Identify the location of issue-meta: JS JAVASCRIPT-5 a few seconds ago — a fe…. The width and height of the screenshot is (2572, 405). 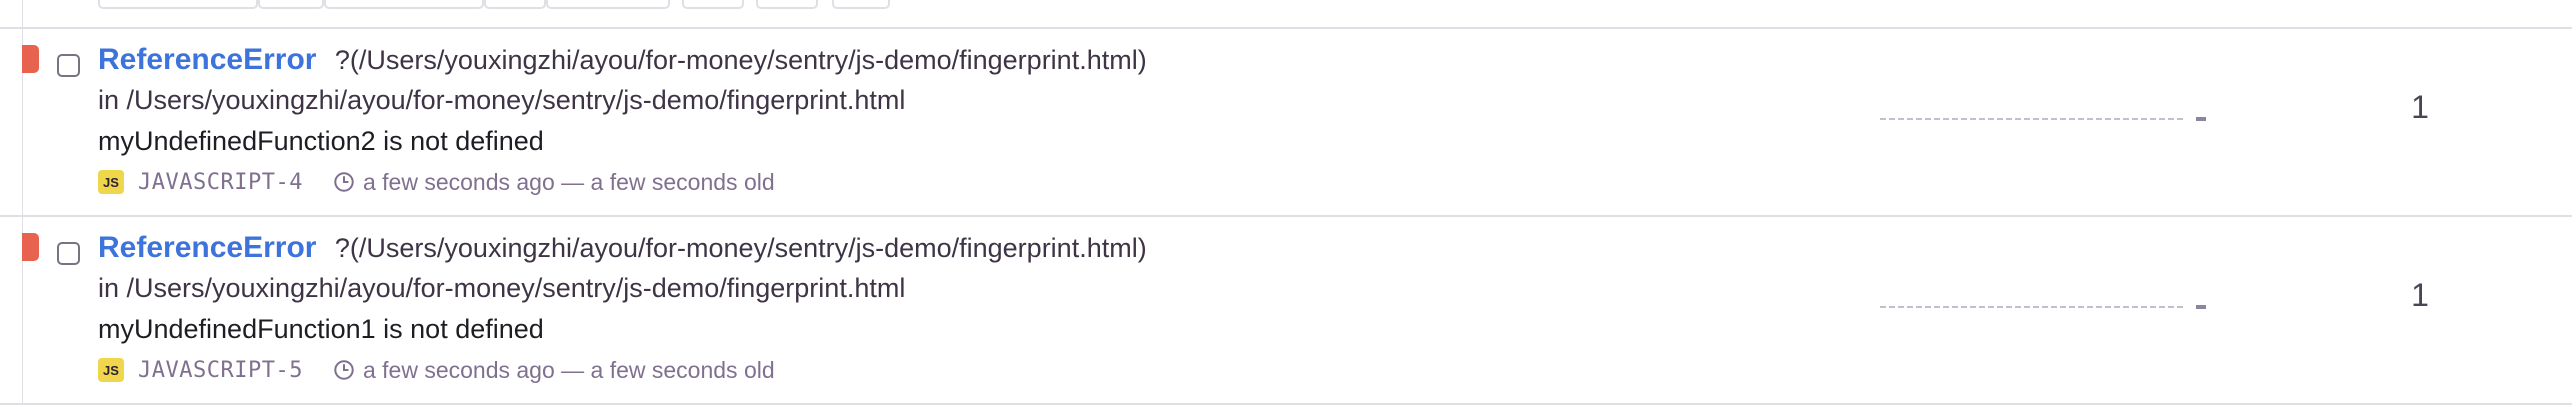
(436, 370).